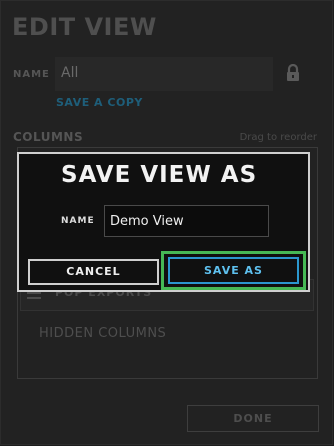 The width and height of the screenshot is (334, 446). Describe the element at coordinates (34, 295) in the screenshot. I see `drag-handle-icon` at that location.